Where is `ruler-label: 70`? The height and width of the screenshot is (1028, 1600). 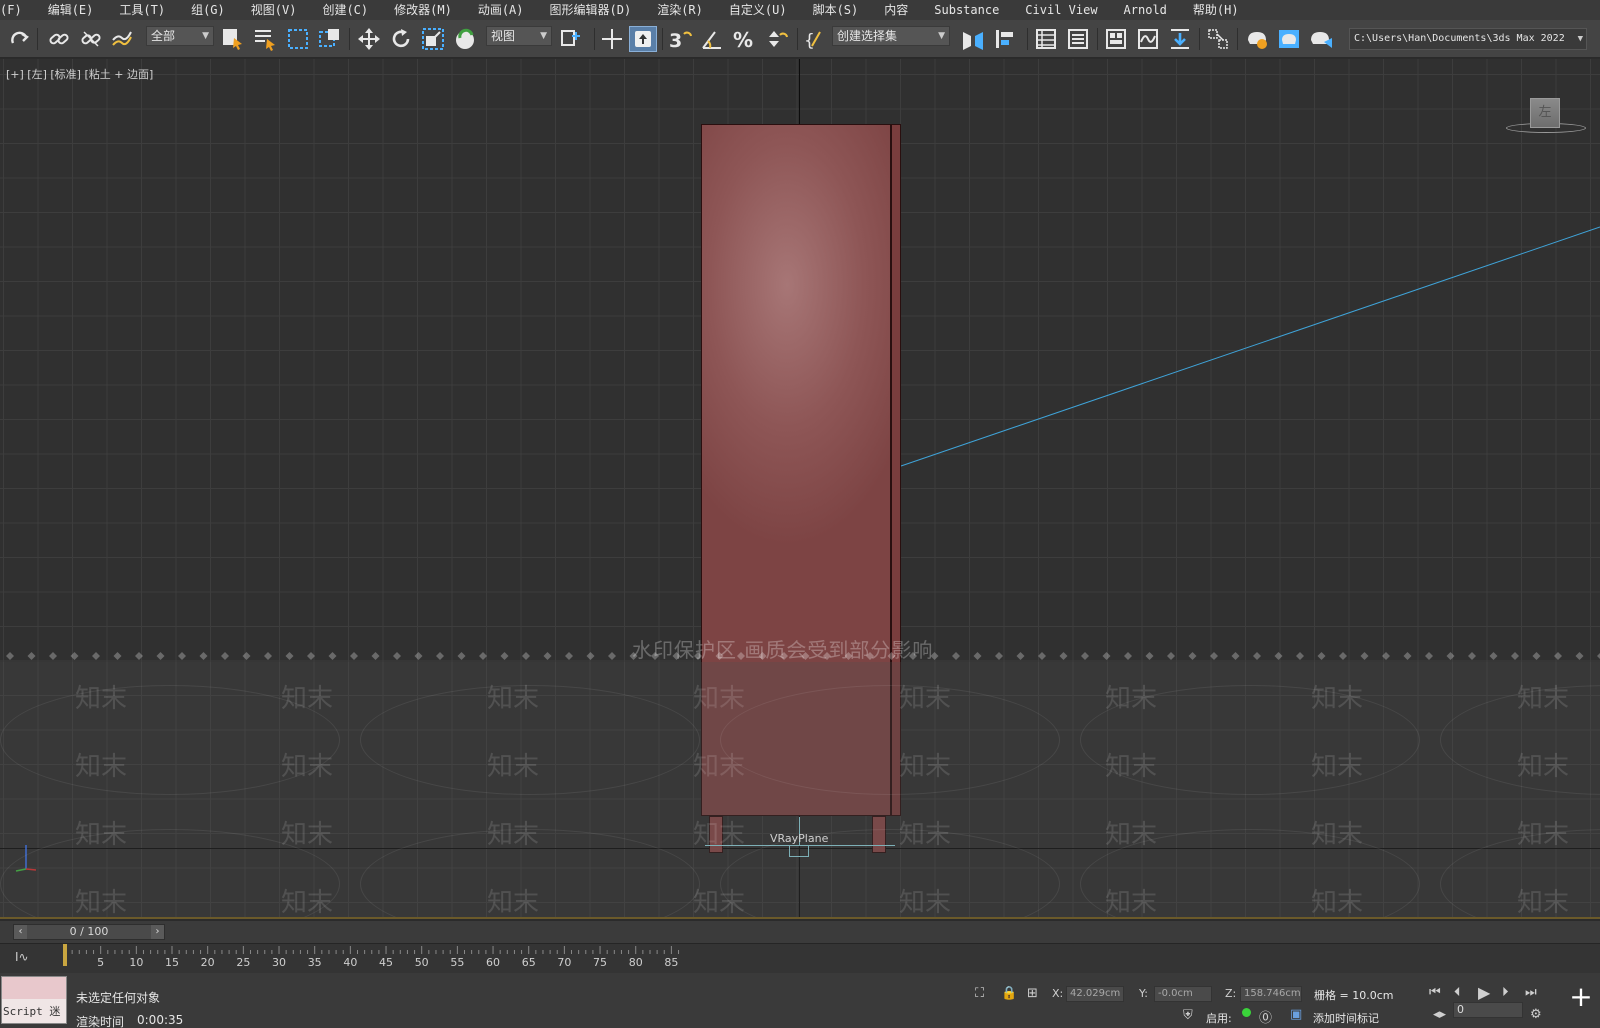
ruler-label: 70 is located at coordinates (564, 962).